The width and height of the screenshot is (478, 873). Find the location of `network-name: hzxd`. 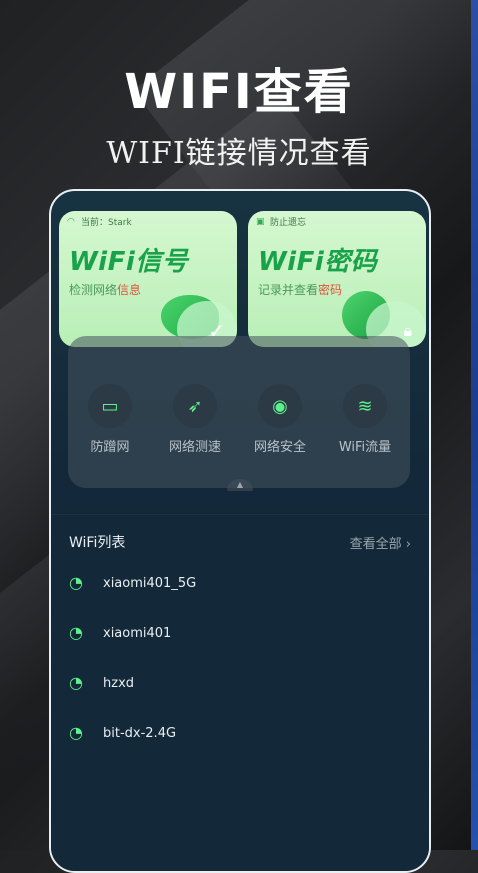

network-name: hzxd is located at coordinates (119, 683).